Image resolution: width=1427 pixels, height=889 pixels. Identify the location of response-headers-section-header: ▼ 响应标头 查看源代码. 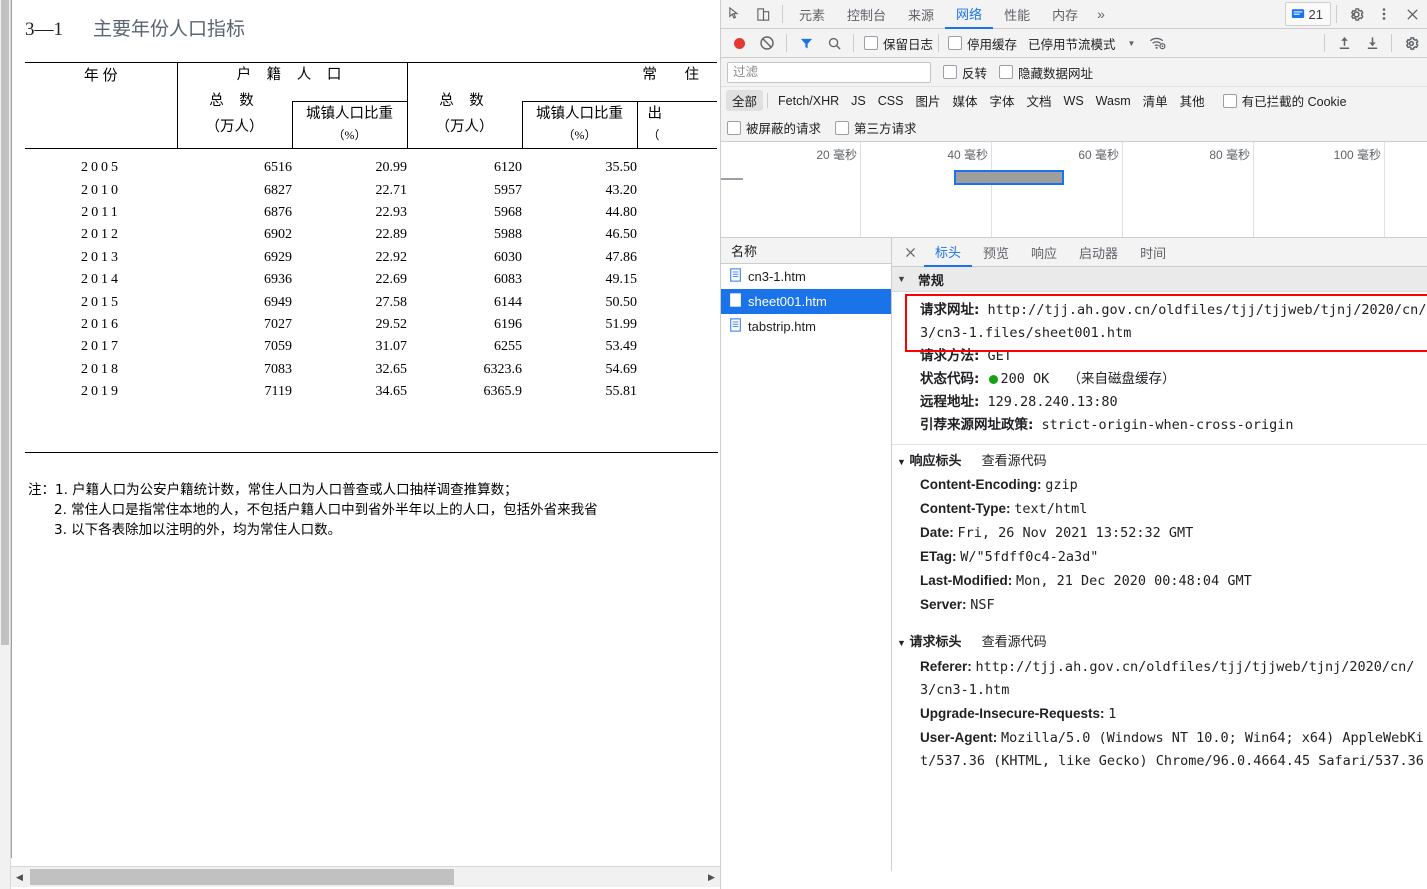
(1159, 459).